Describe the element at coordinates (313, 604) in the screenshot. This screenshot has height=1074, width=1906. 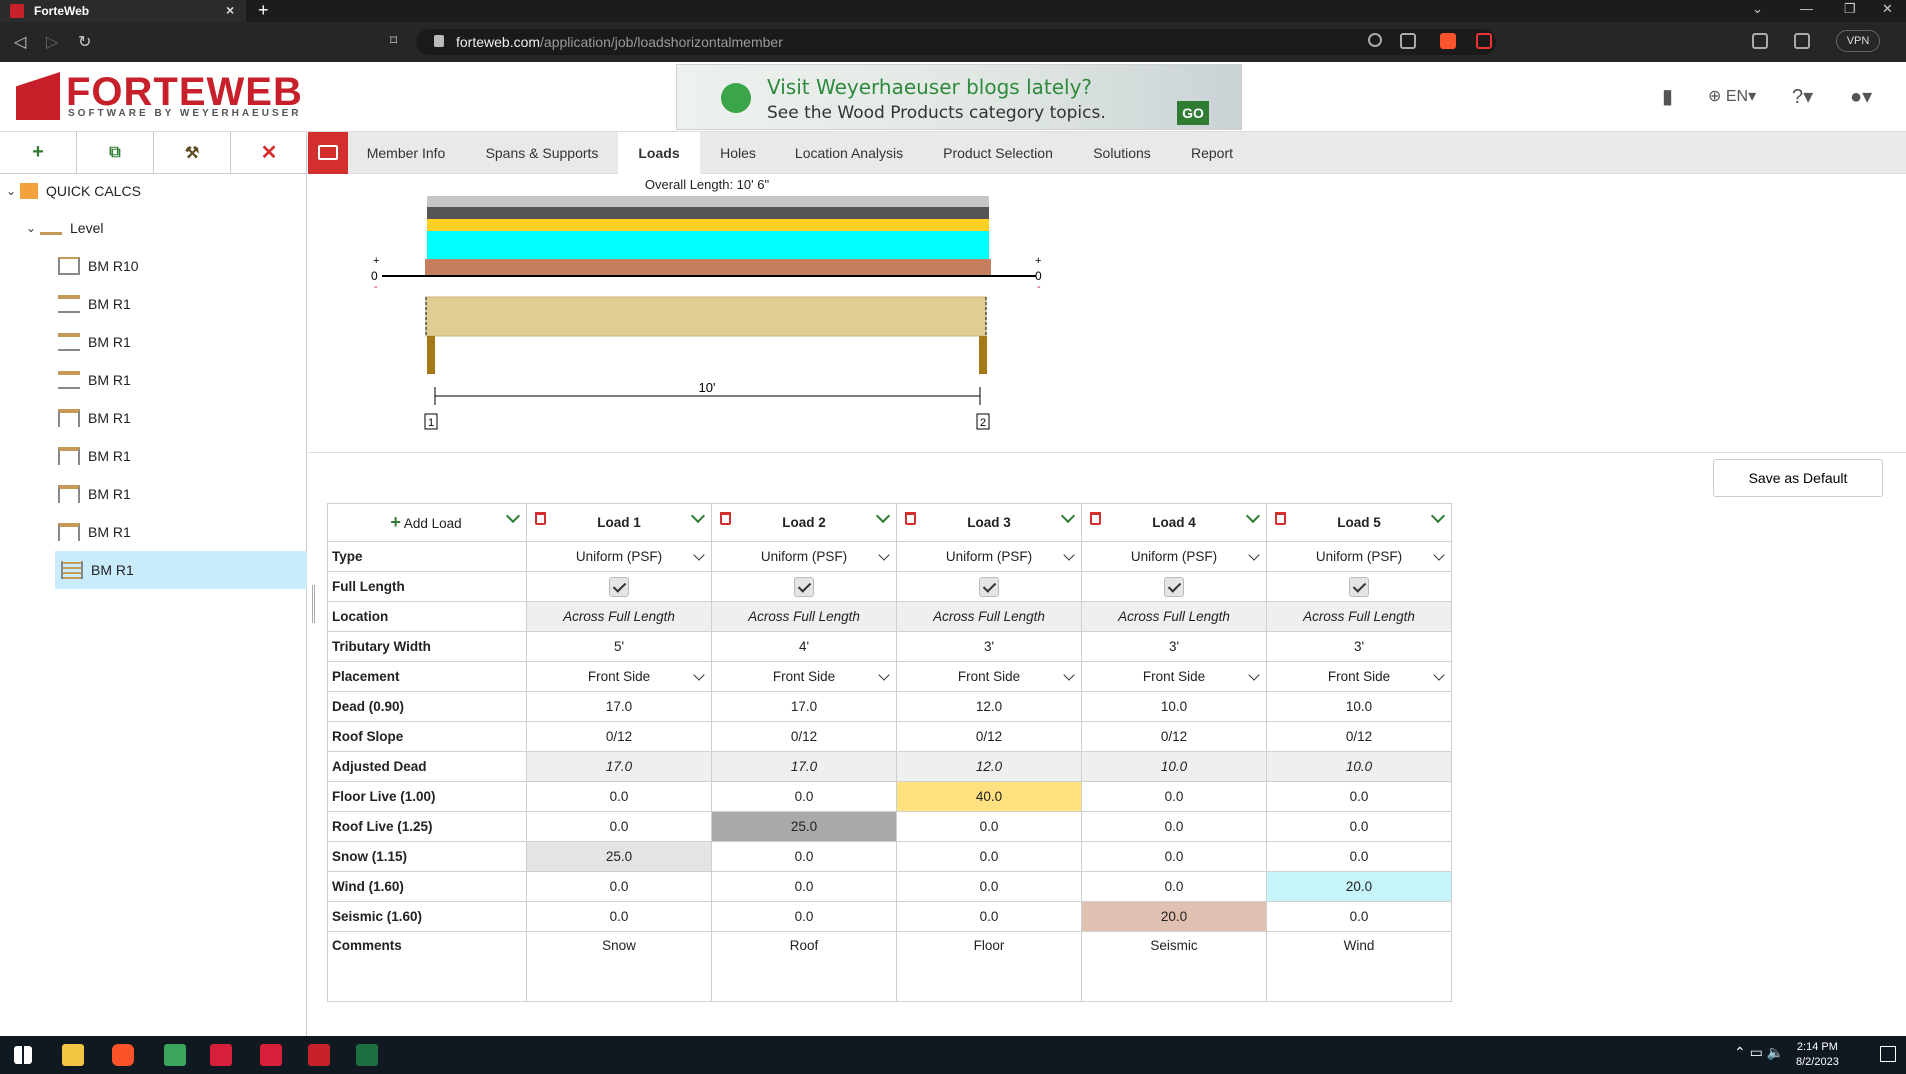
I see `panel-resize-handle` at that location.